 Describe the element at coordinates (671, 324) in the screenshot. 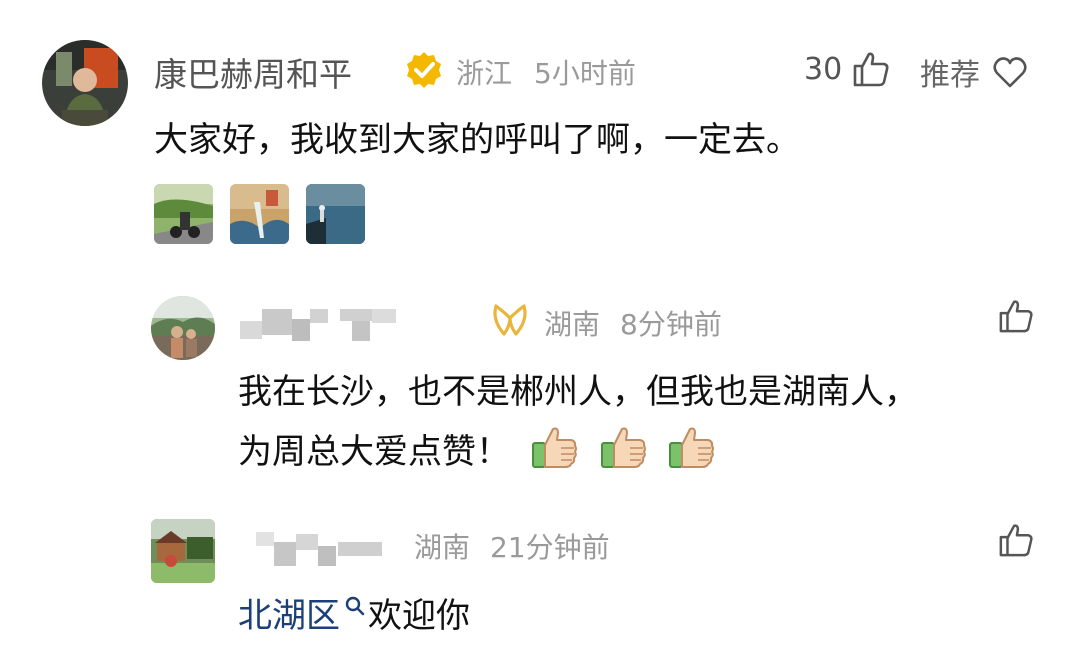

I see `reply-1-time: 8分钟前` at that location.